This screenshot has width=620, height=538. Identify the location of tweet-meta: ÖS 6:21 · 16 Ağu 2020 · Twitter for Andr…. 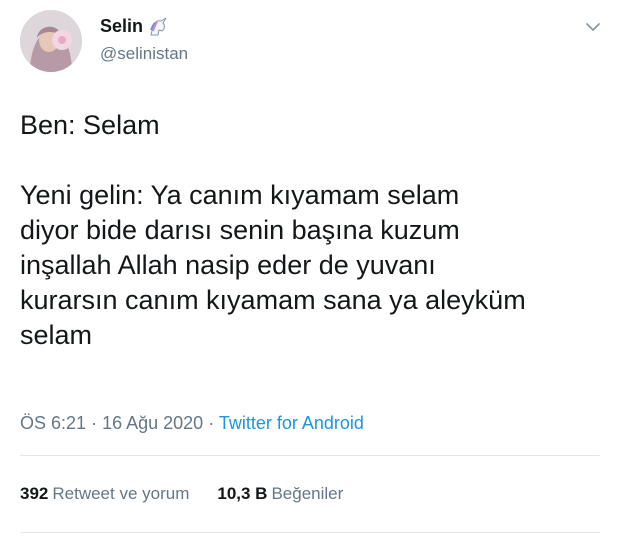
(192, 423).